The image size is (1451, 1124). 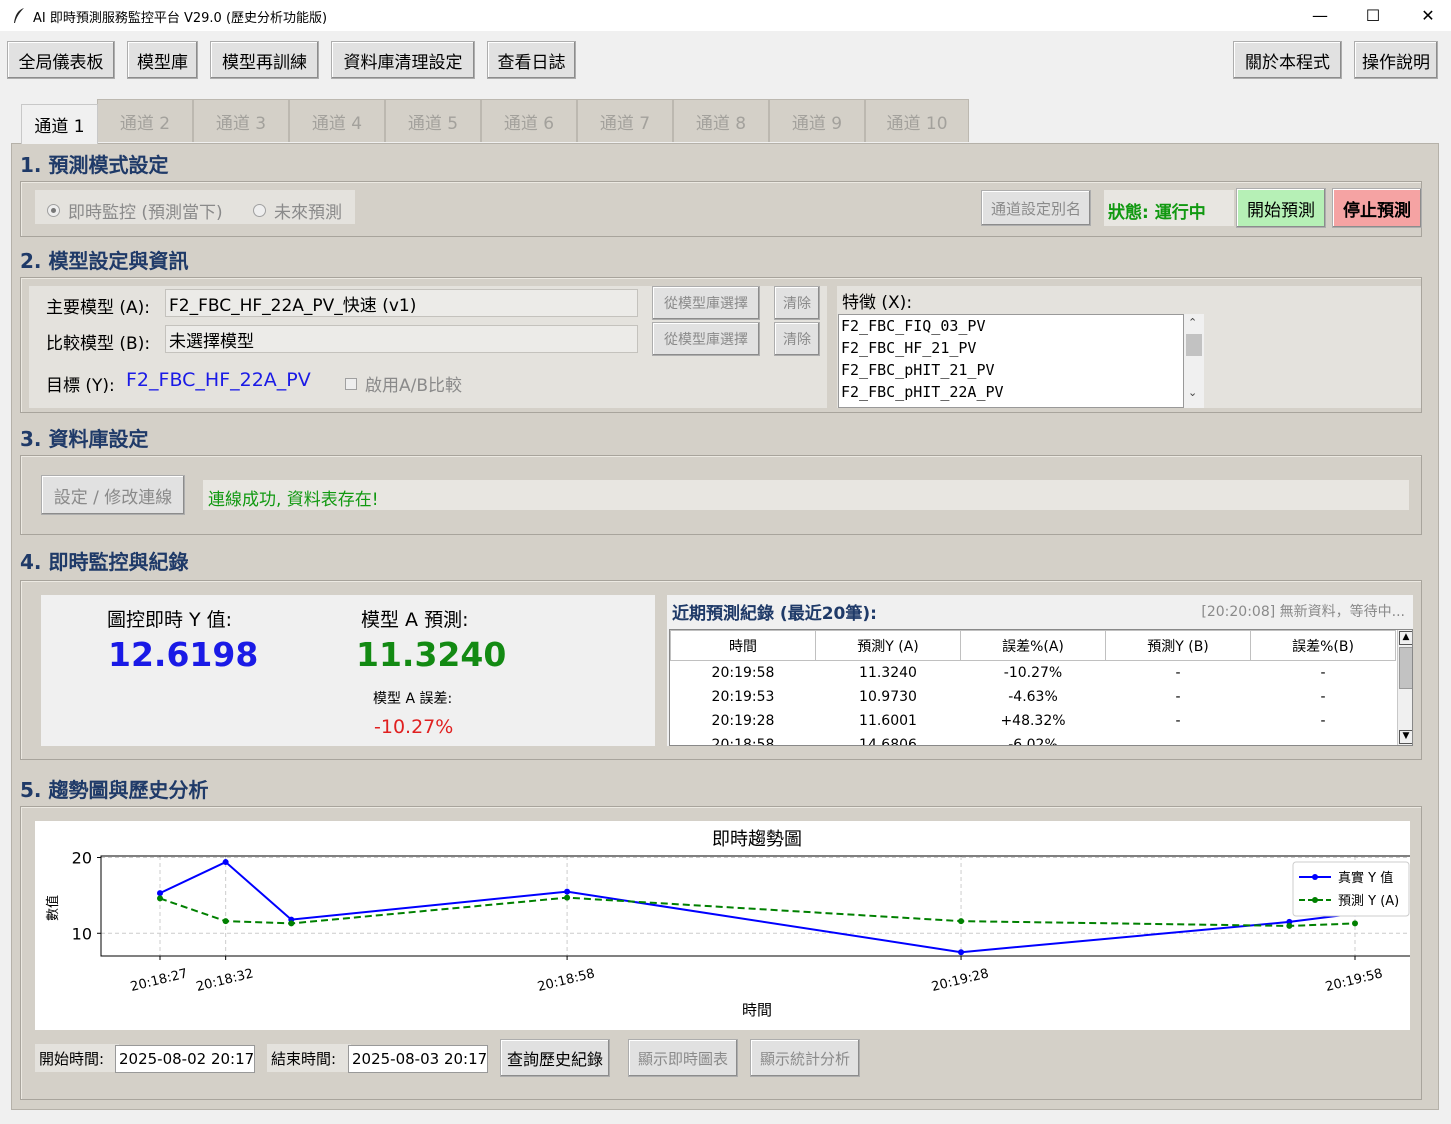 What do you see at coordinates (82, 933) in the screenshot?
I see `y-tick-label: 10` at bounding box center [82, 933].